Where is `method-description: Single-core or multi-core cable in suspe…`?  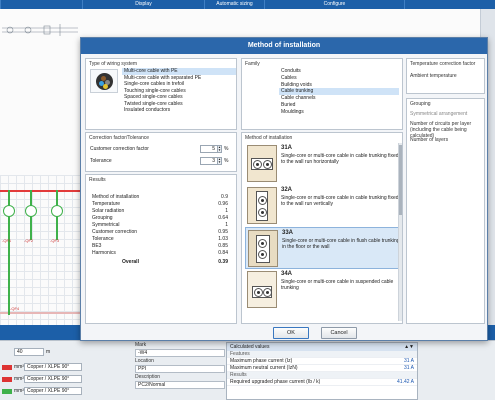 method-description: Single-core or multi-core cable in suspe… is located at coordinates (337, 285).